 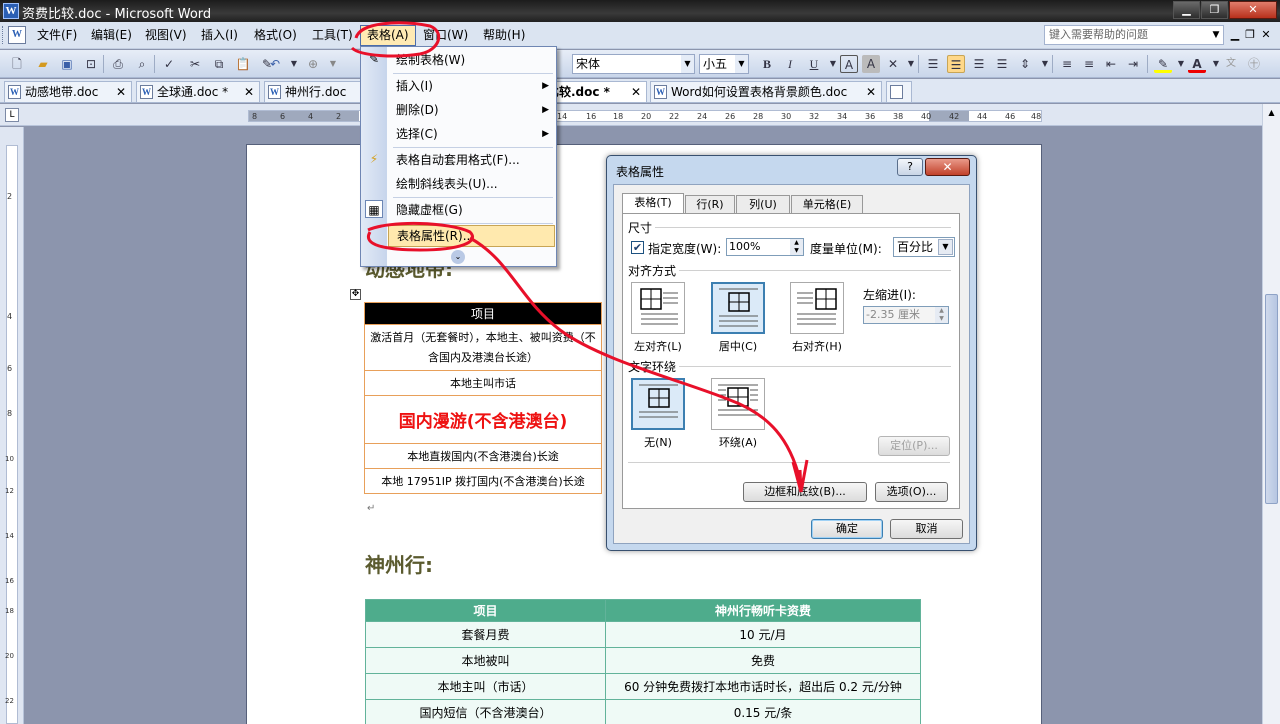 I want to click on font-size-dropdown-icon: ▼, so click(x=741, y=64).